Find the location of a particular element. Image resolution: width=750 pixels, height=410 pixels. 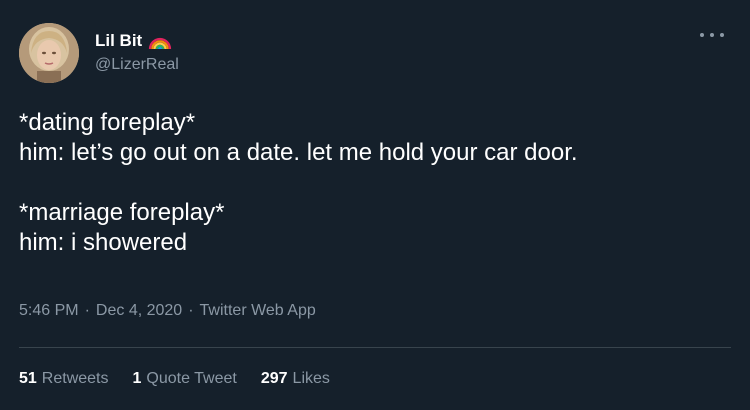

author-handle: @LizerReal is located at coordinates (137, 65).